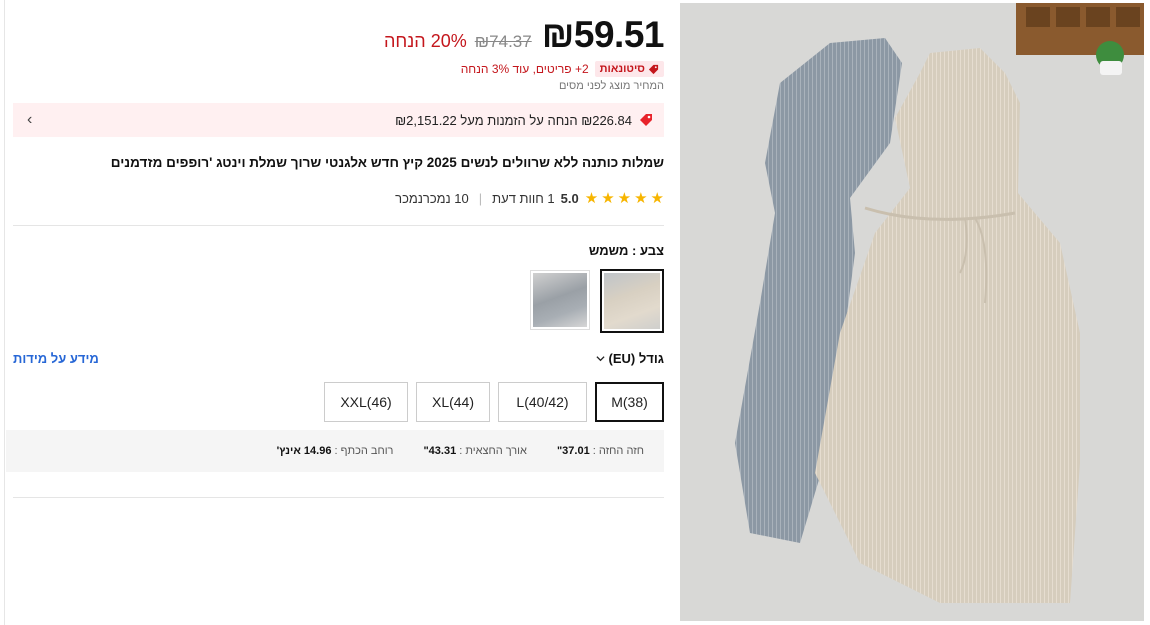 Image resolution: width=1150 pixels, height=625 pixels. What do you see at coordinates (338, 301) in the screenshot?
I see `color-swatches` at bounding box center [338, 301].